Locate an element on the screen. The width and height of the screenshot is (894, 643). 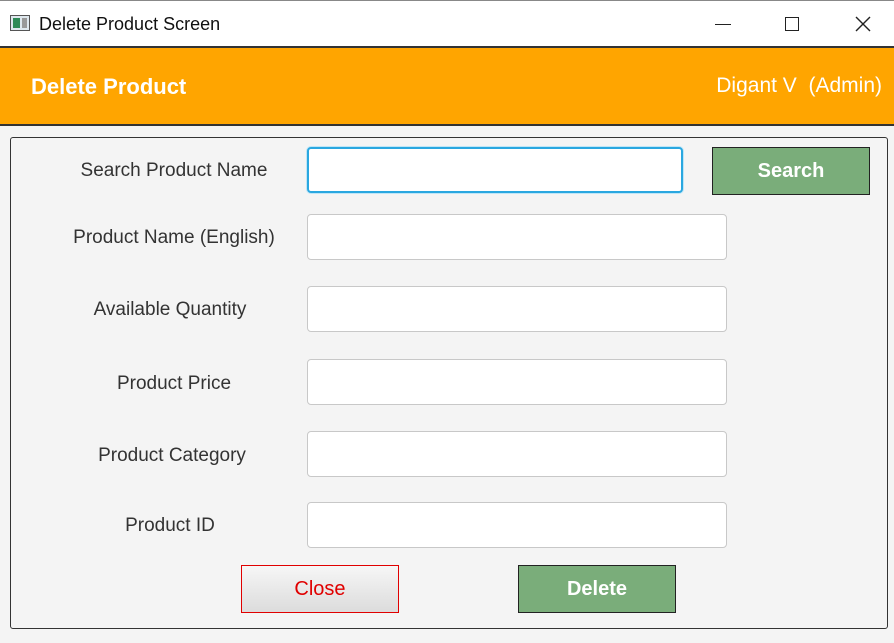
app-icon is located at coordinates (20, 23).